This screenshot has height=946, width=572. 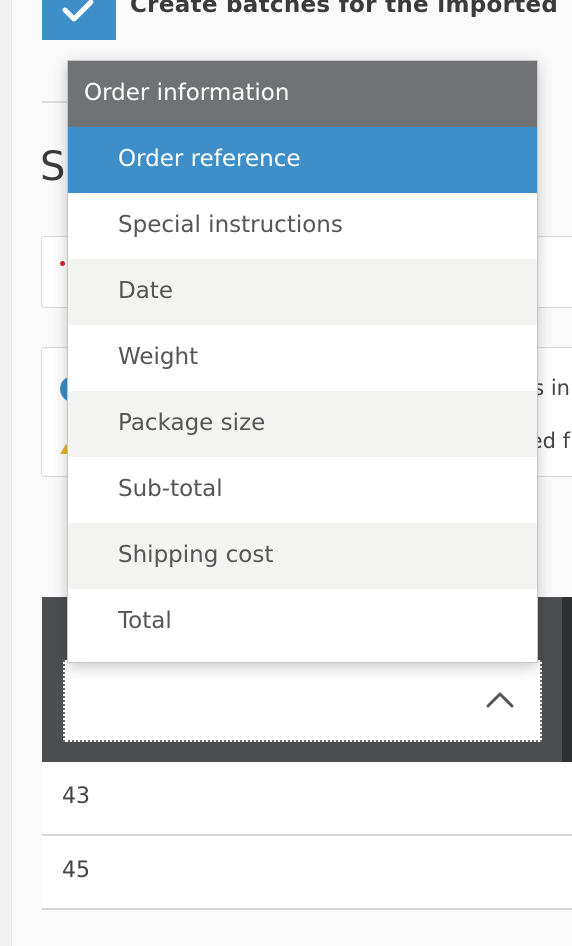 What do you see at coordinates (307, 873) in the screenshot?
I see `table-row: 45` at bounding box center [307, 873].